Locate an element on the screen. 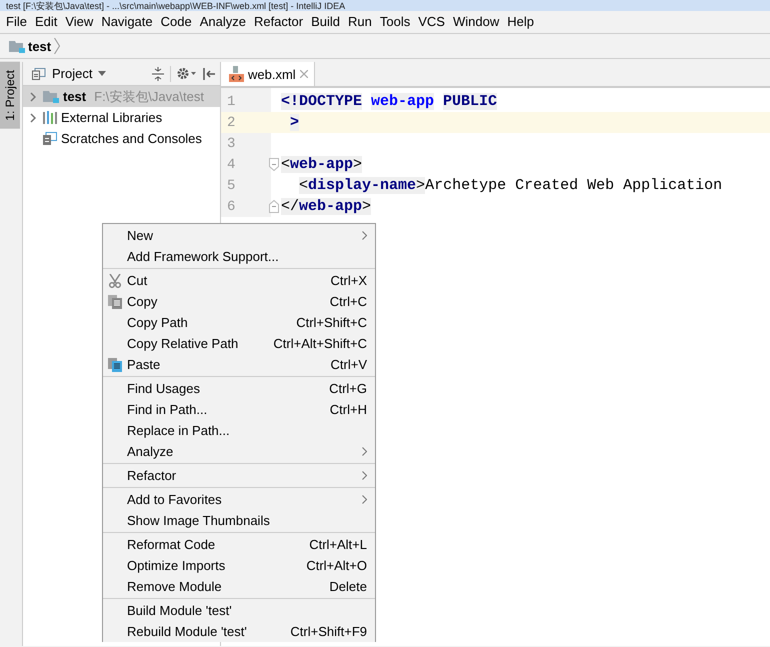 This screenshot has height=647, width=770. line-number: 3 is located at coordinates (231, 144).